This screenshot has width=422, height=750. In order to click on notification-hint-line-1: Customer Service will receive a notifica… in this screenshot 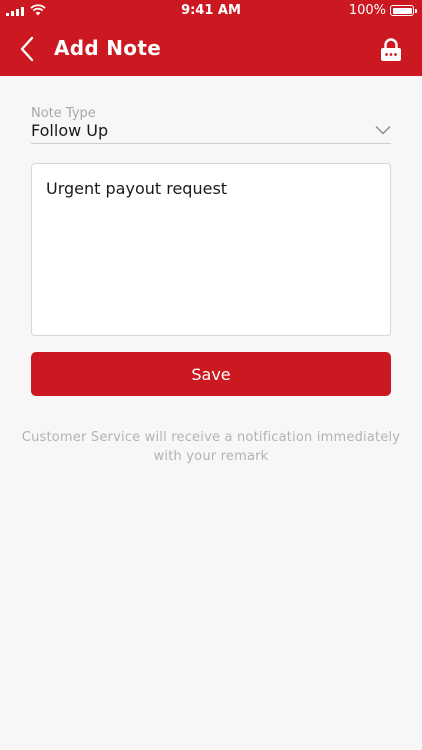, I will do `click(211, 437)`.